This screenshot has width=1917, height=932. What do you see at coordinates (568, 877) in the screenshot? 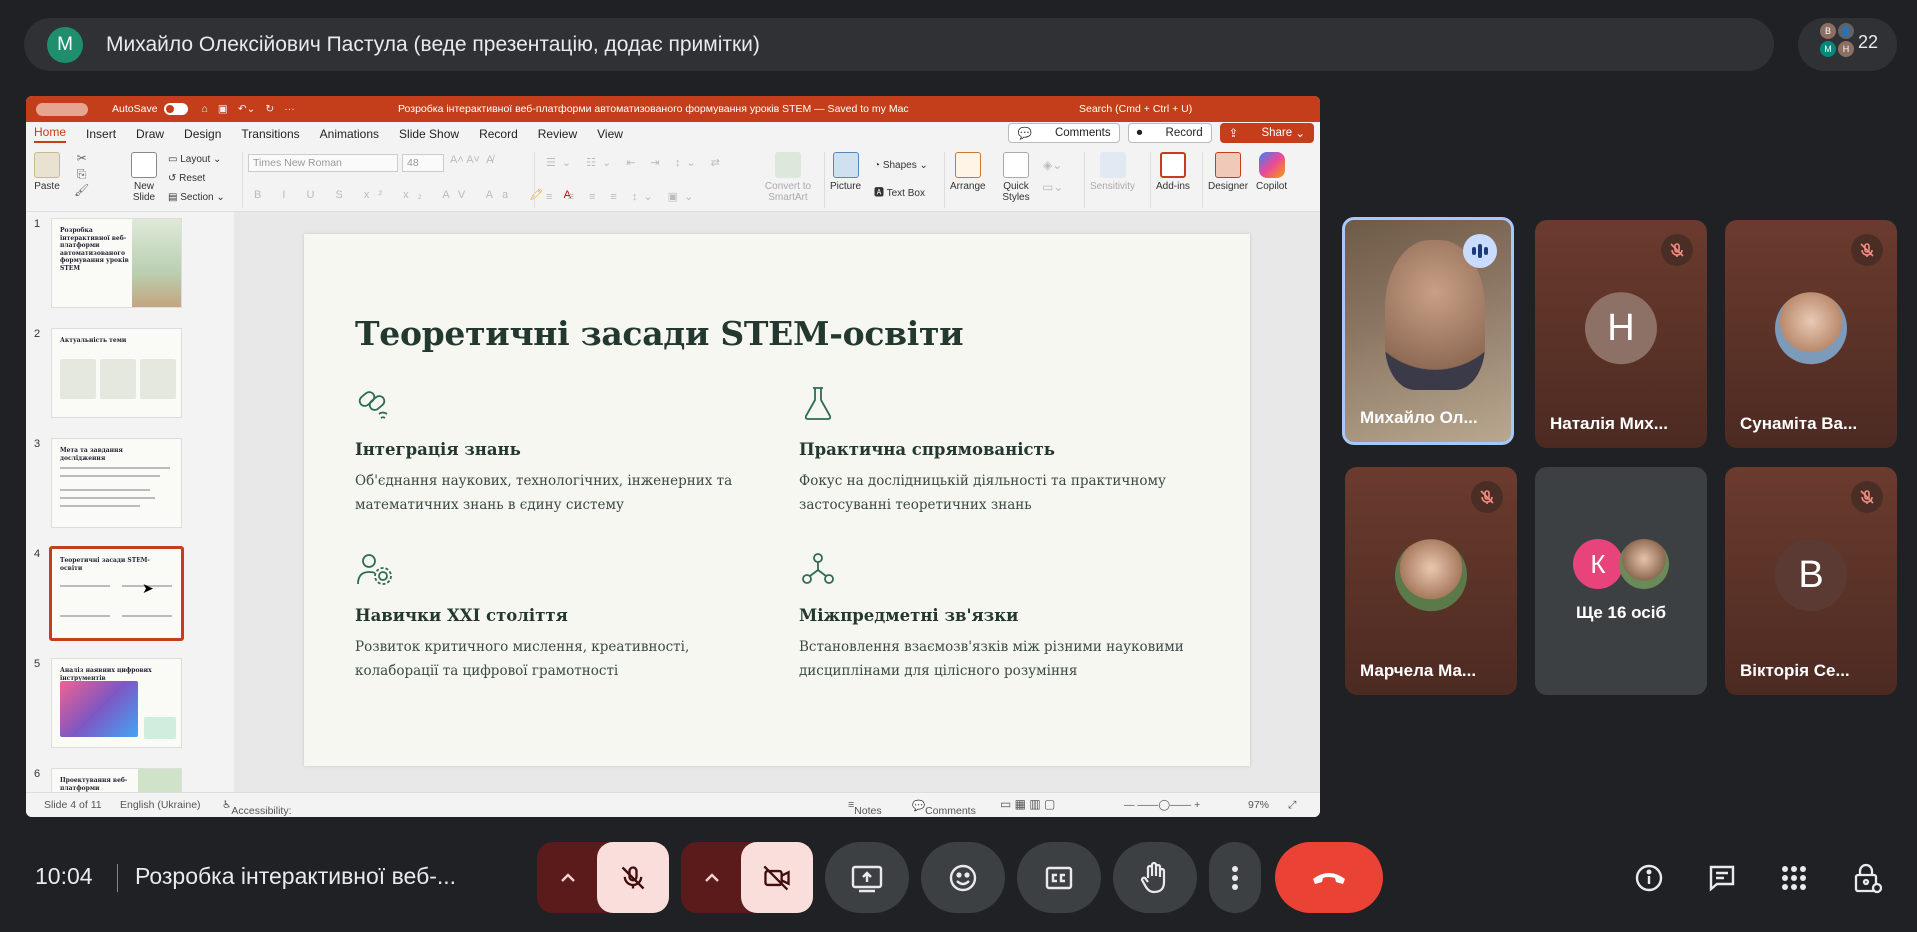
I see `mic-options-button` at bounding box center [568, 877].